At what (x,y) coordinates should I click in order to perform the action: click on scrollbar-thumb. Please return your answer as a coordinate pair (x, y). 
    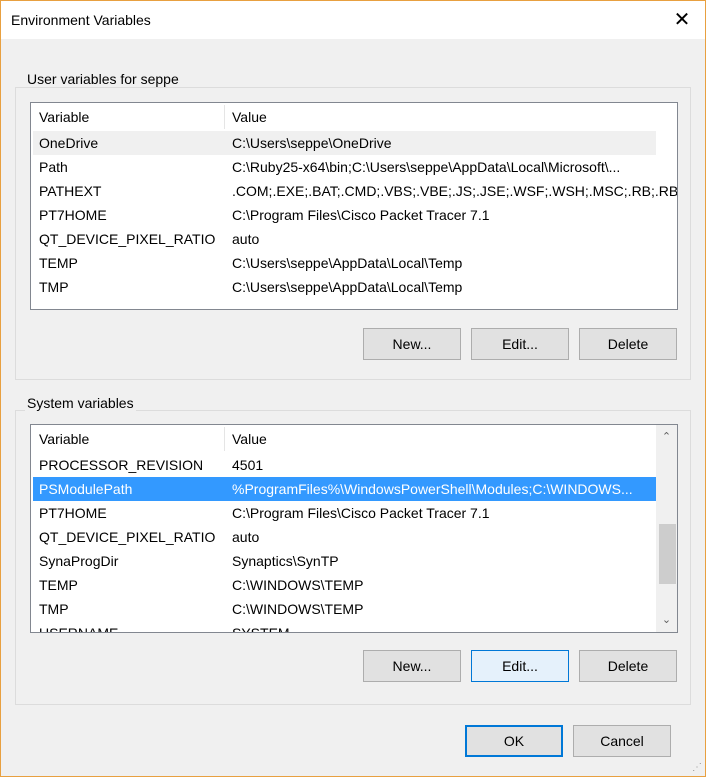
    Looking at the image, I should click on (667, 554).